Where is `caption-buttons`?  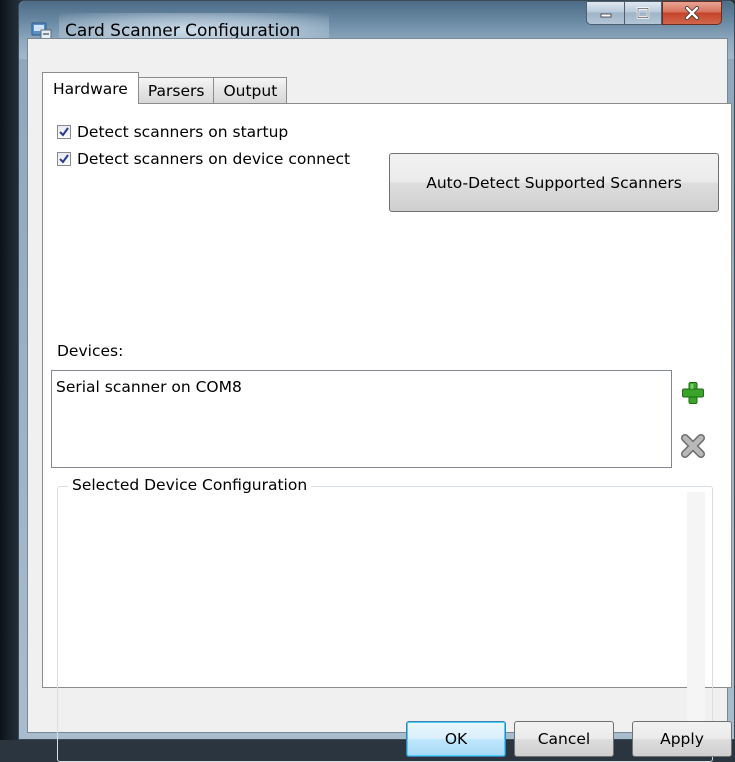
caption-buttons is located at coordinates (654, 13).